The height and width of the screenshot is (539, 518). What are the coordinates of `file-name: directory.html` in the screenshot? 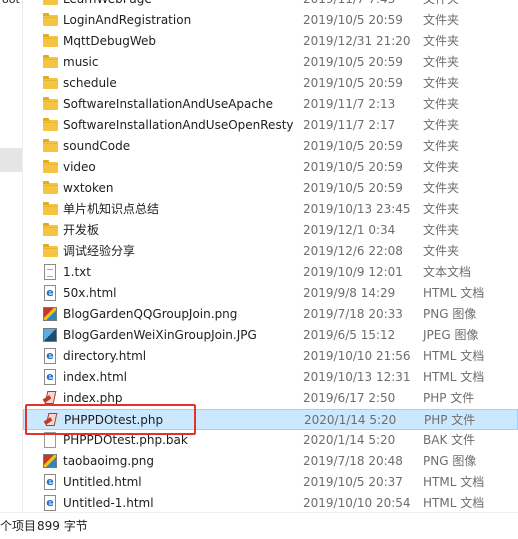 It's located at (105, 356).